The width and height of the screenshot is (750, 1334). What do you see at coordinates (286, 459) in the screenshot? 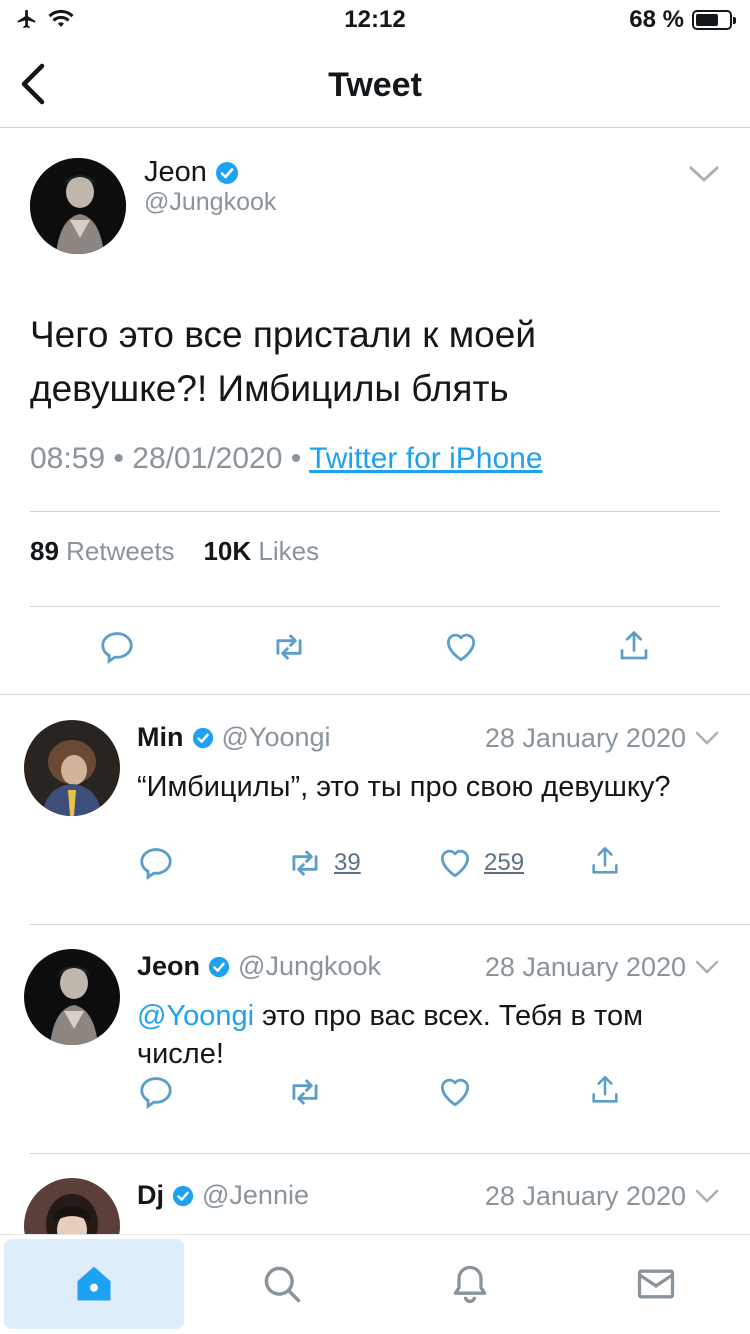
I see `tweet-meta: 08:59 • 28/01/2020 • Twitter for iPhone` at bounding box center [286, 459].